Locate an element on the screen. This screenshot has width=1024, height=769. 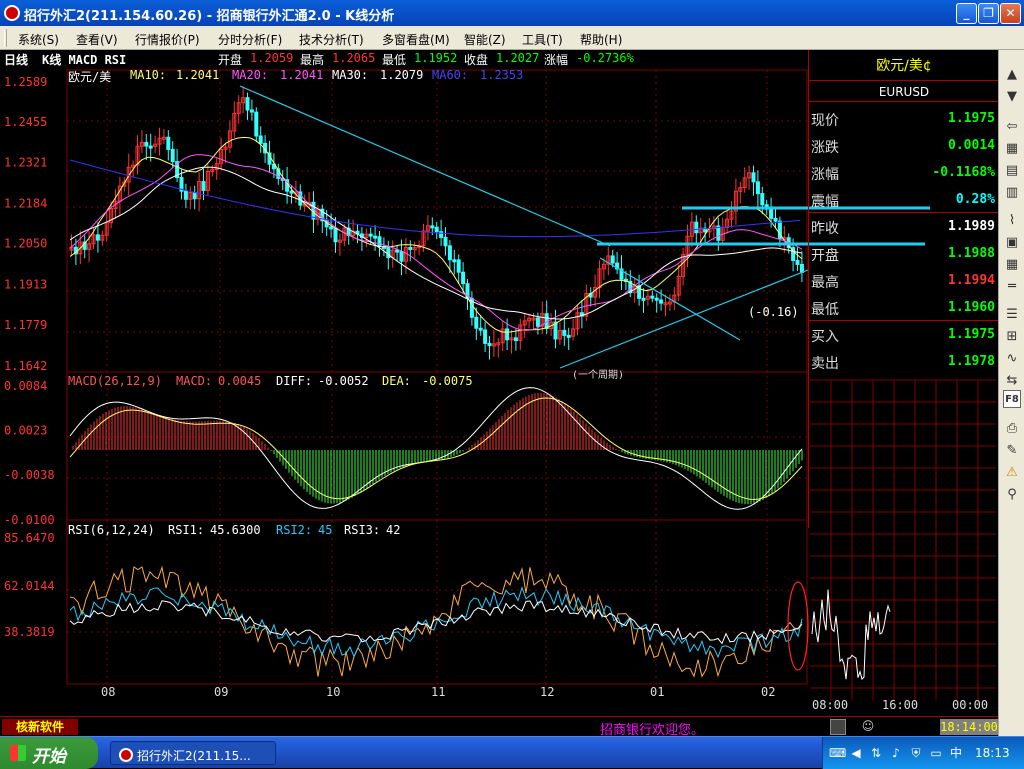
quote-row: 涨跌 0.0014 is located at coordinates (904, 146).